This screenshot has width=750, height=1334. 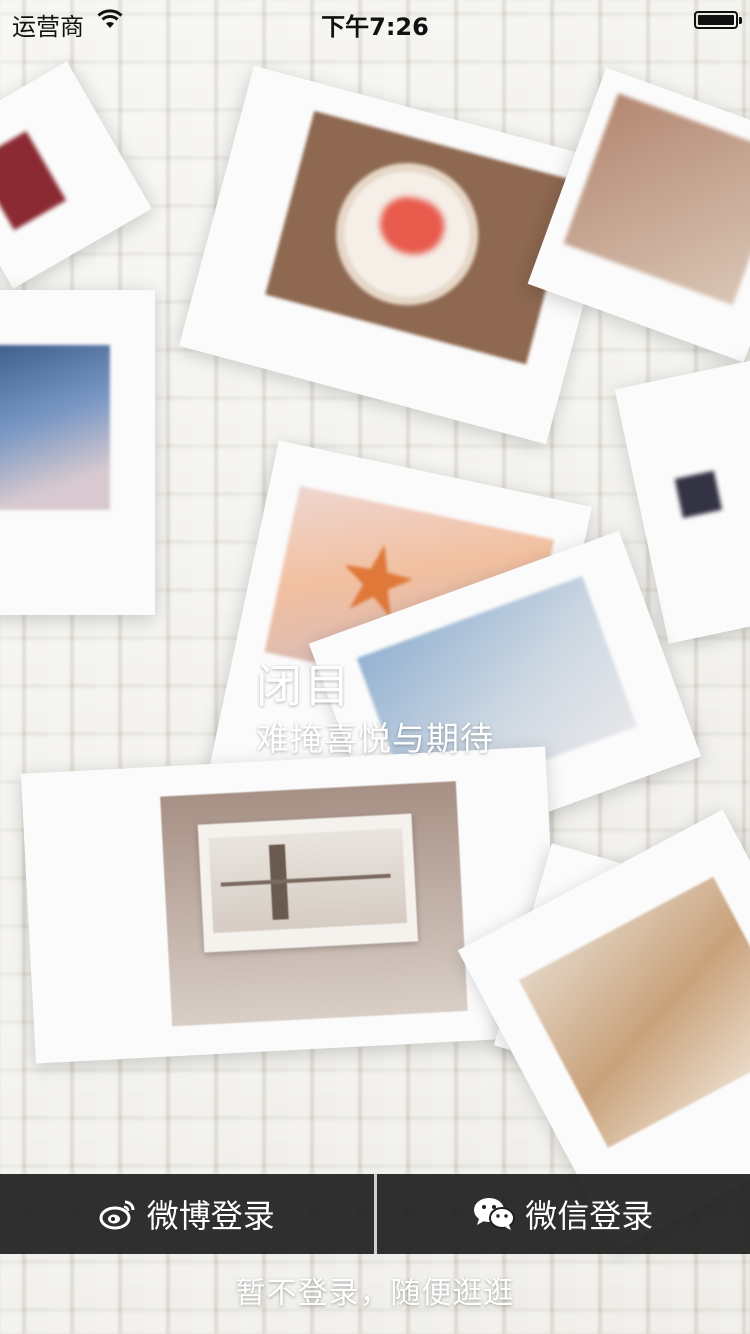 What do you see at coordinates (718, 20) in the screenshot?
I see `battery-icon` at bounding box center [718, 20].